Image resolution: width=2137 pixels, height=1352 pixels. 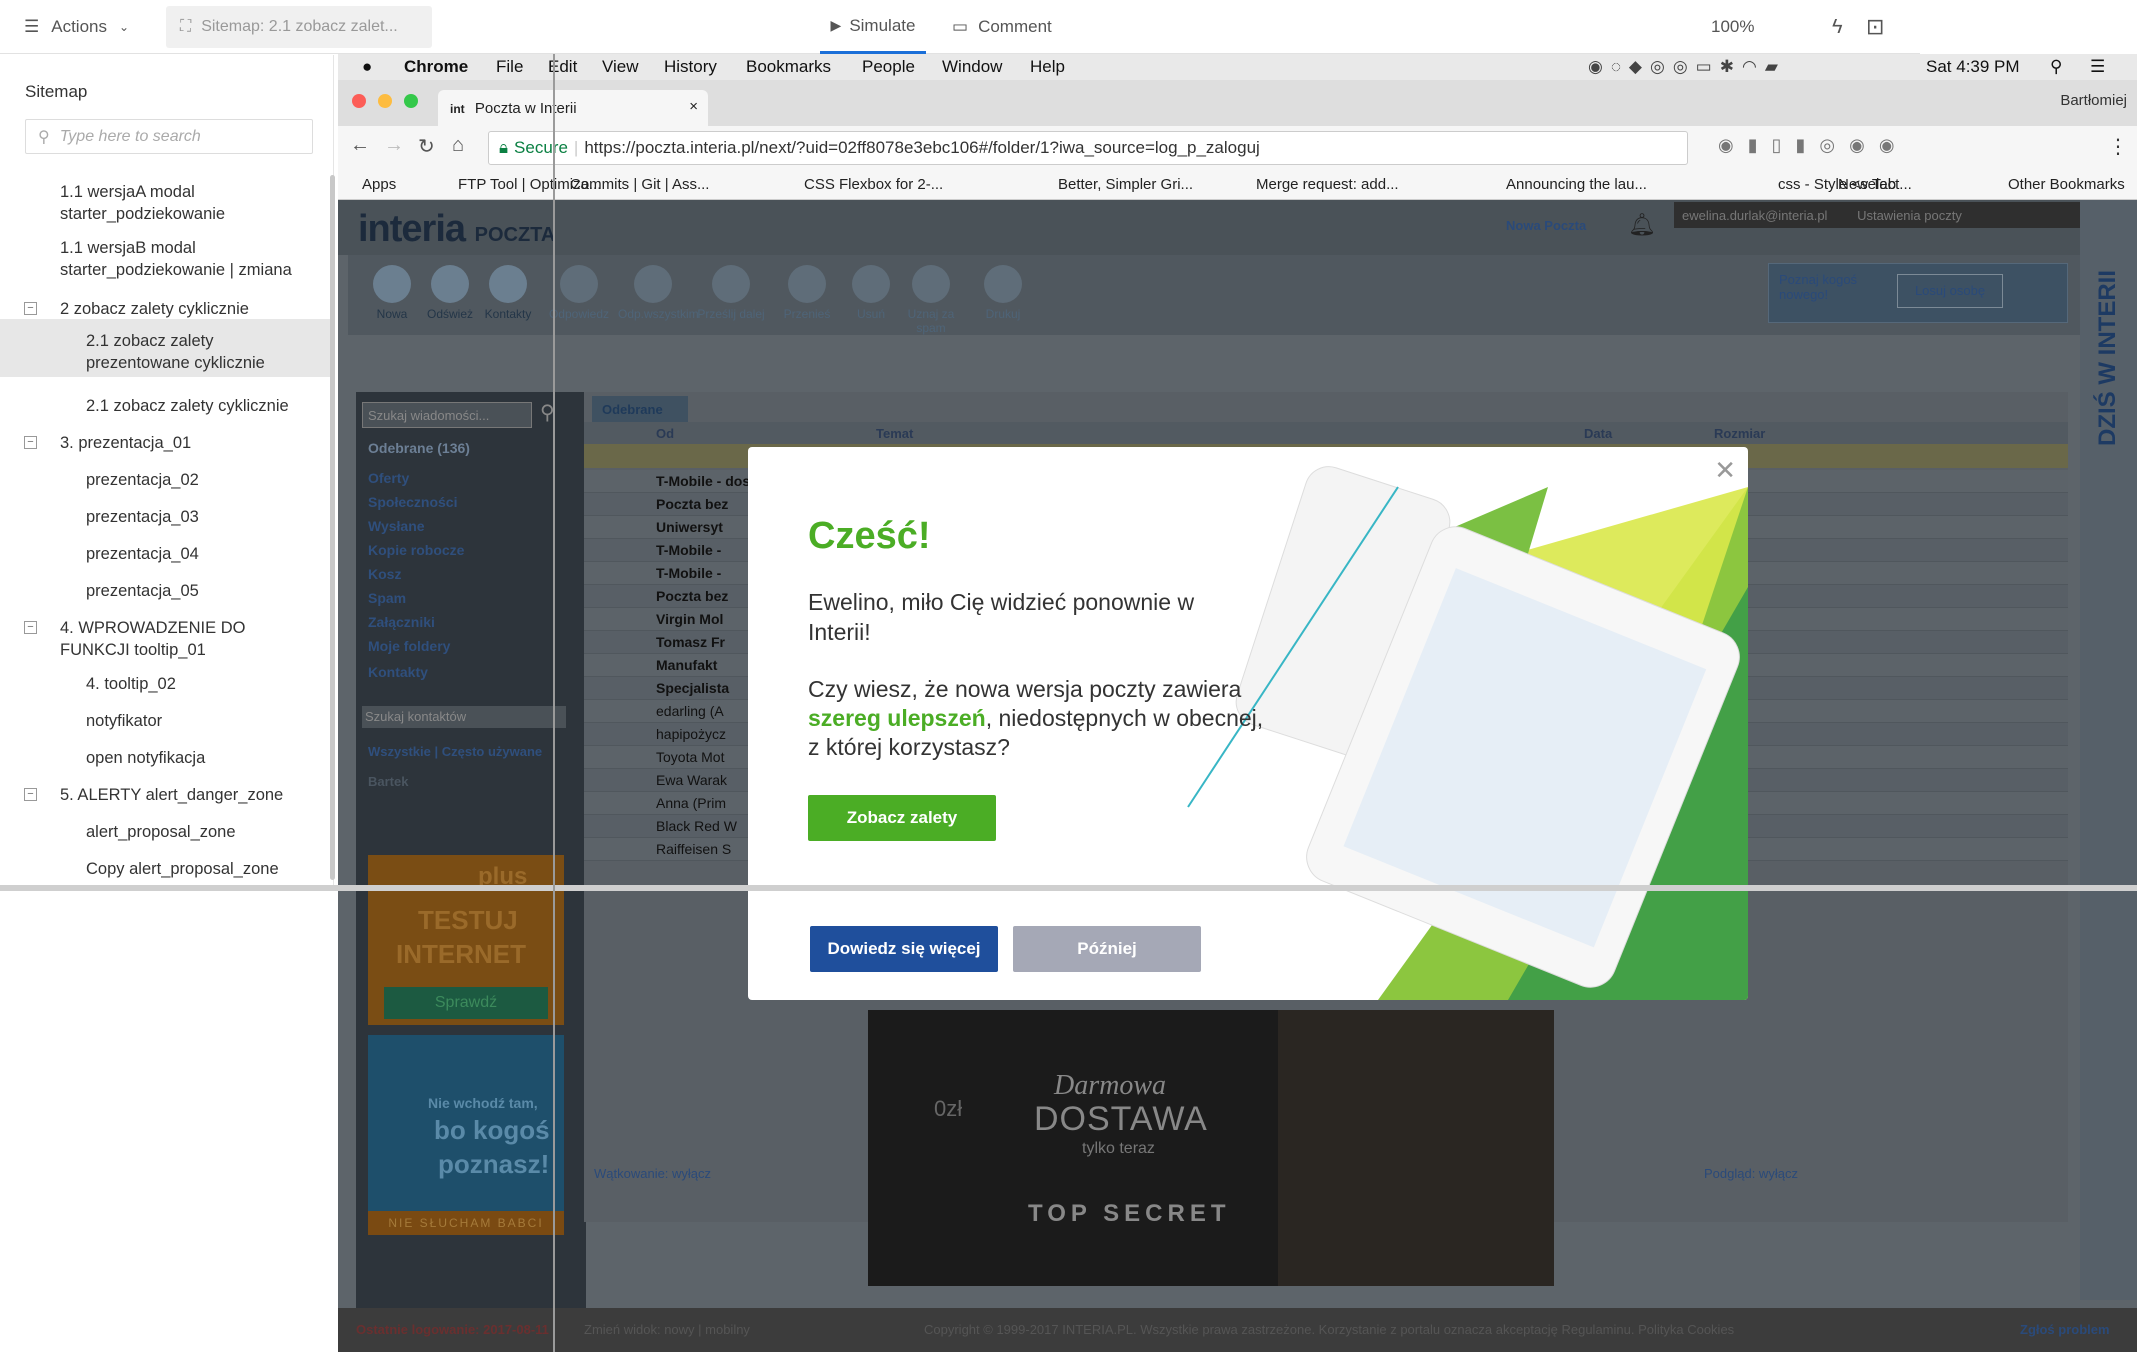 I want to click on sitemap-item: 4. tooltip_02, so click(x=165, y=691).